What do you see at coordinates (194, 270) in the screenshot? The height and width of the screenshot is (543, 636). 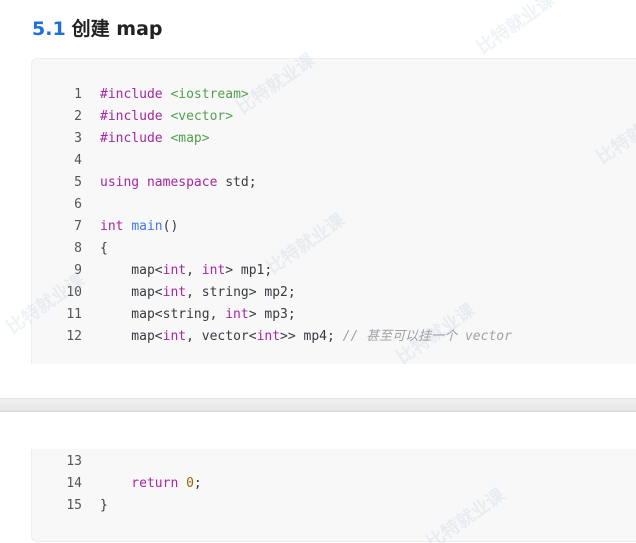 I see `code-token: ,` at bounding box center [194, 270].